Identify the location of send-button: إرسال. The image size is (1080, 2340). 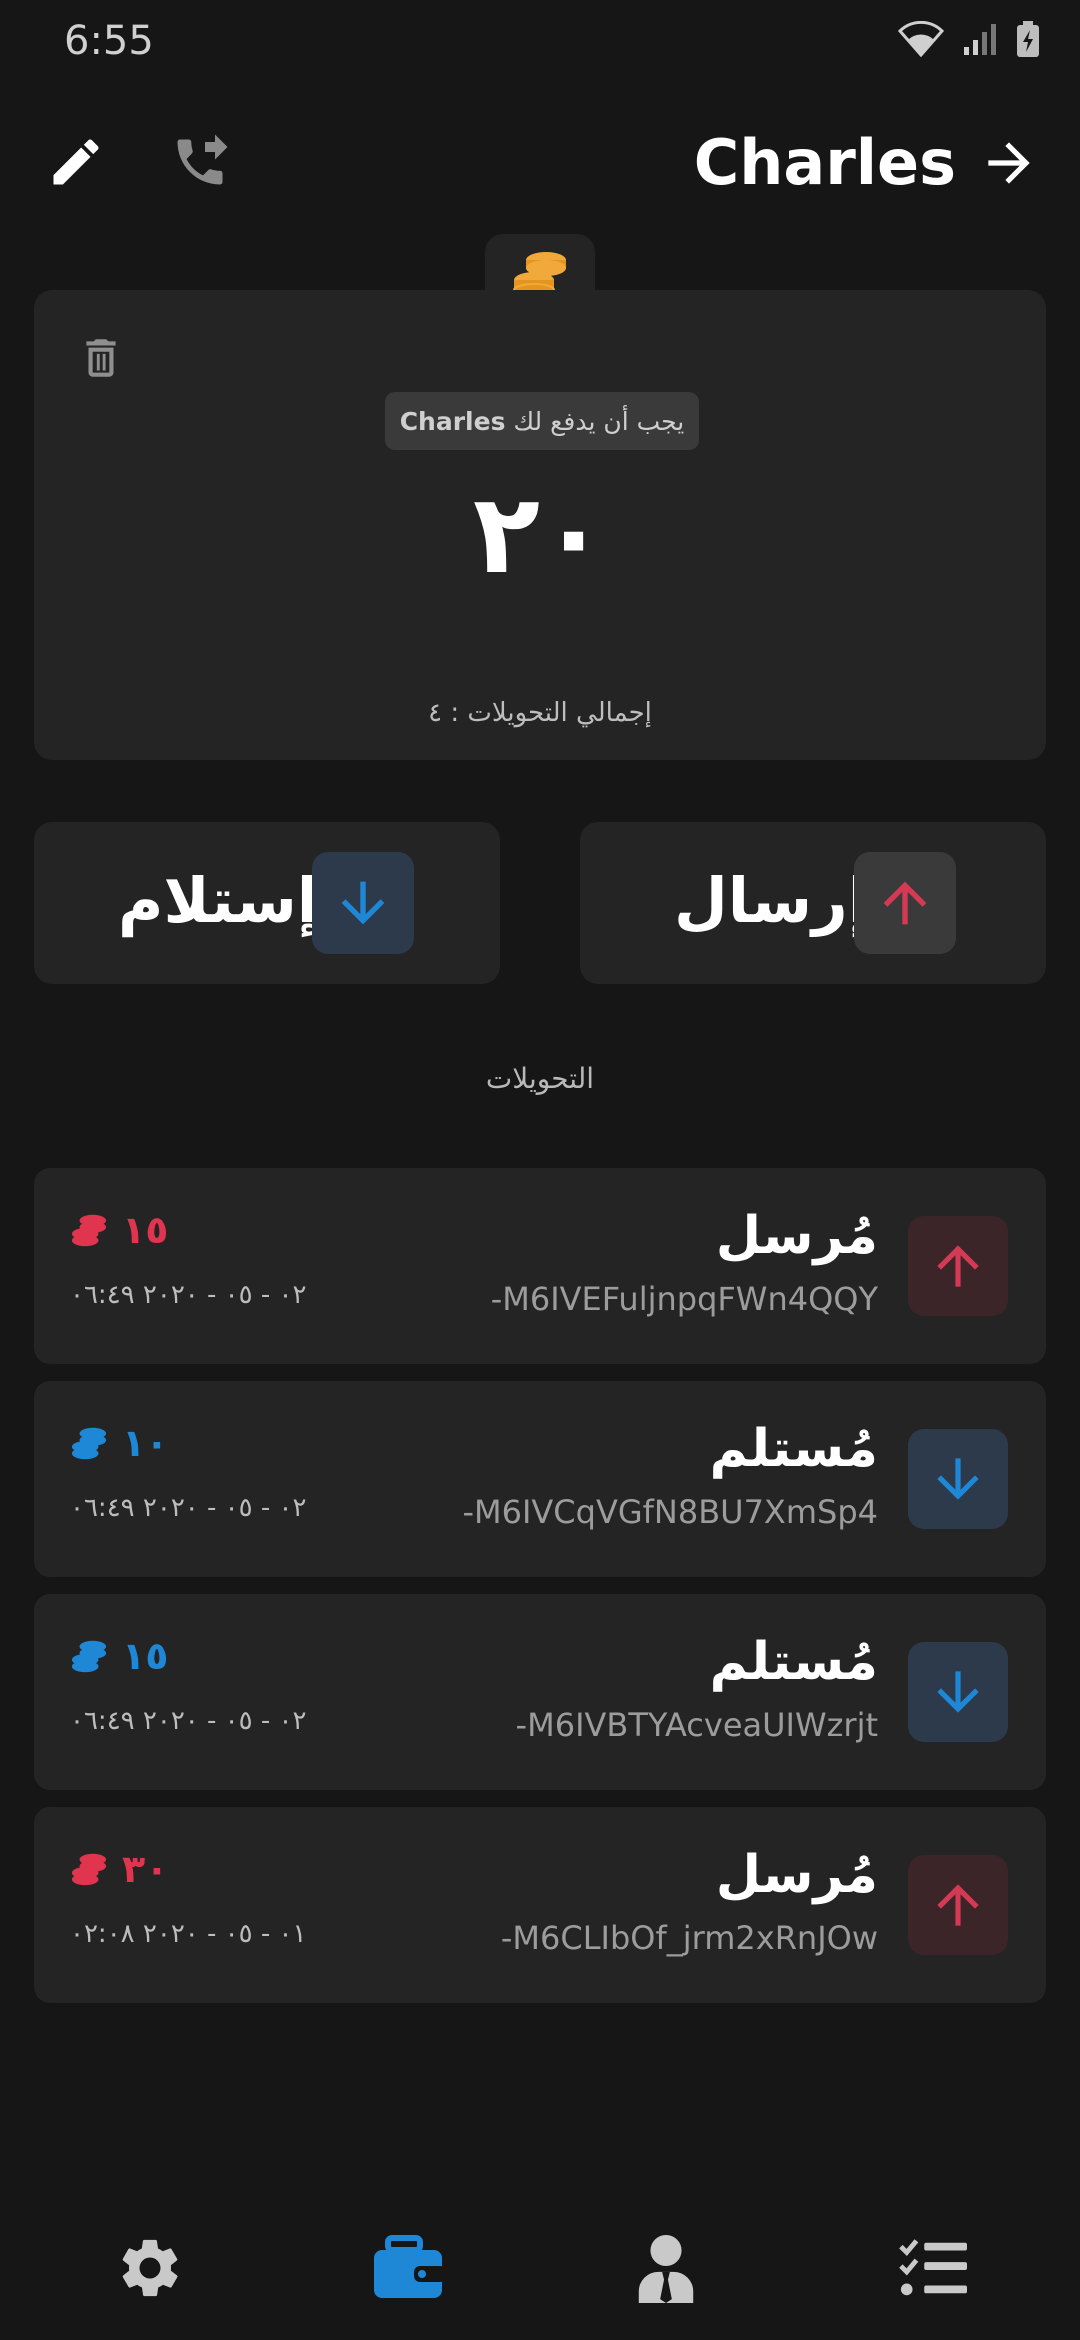
(813, 903).